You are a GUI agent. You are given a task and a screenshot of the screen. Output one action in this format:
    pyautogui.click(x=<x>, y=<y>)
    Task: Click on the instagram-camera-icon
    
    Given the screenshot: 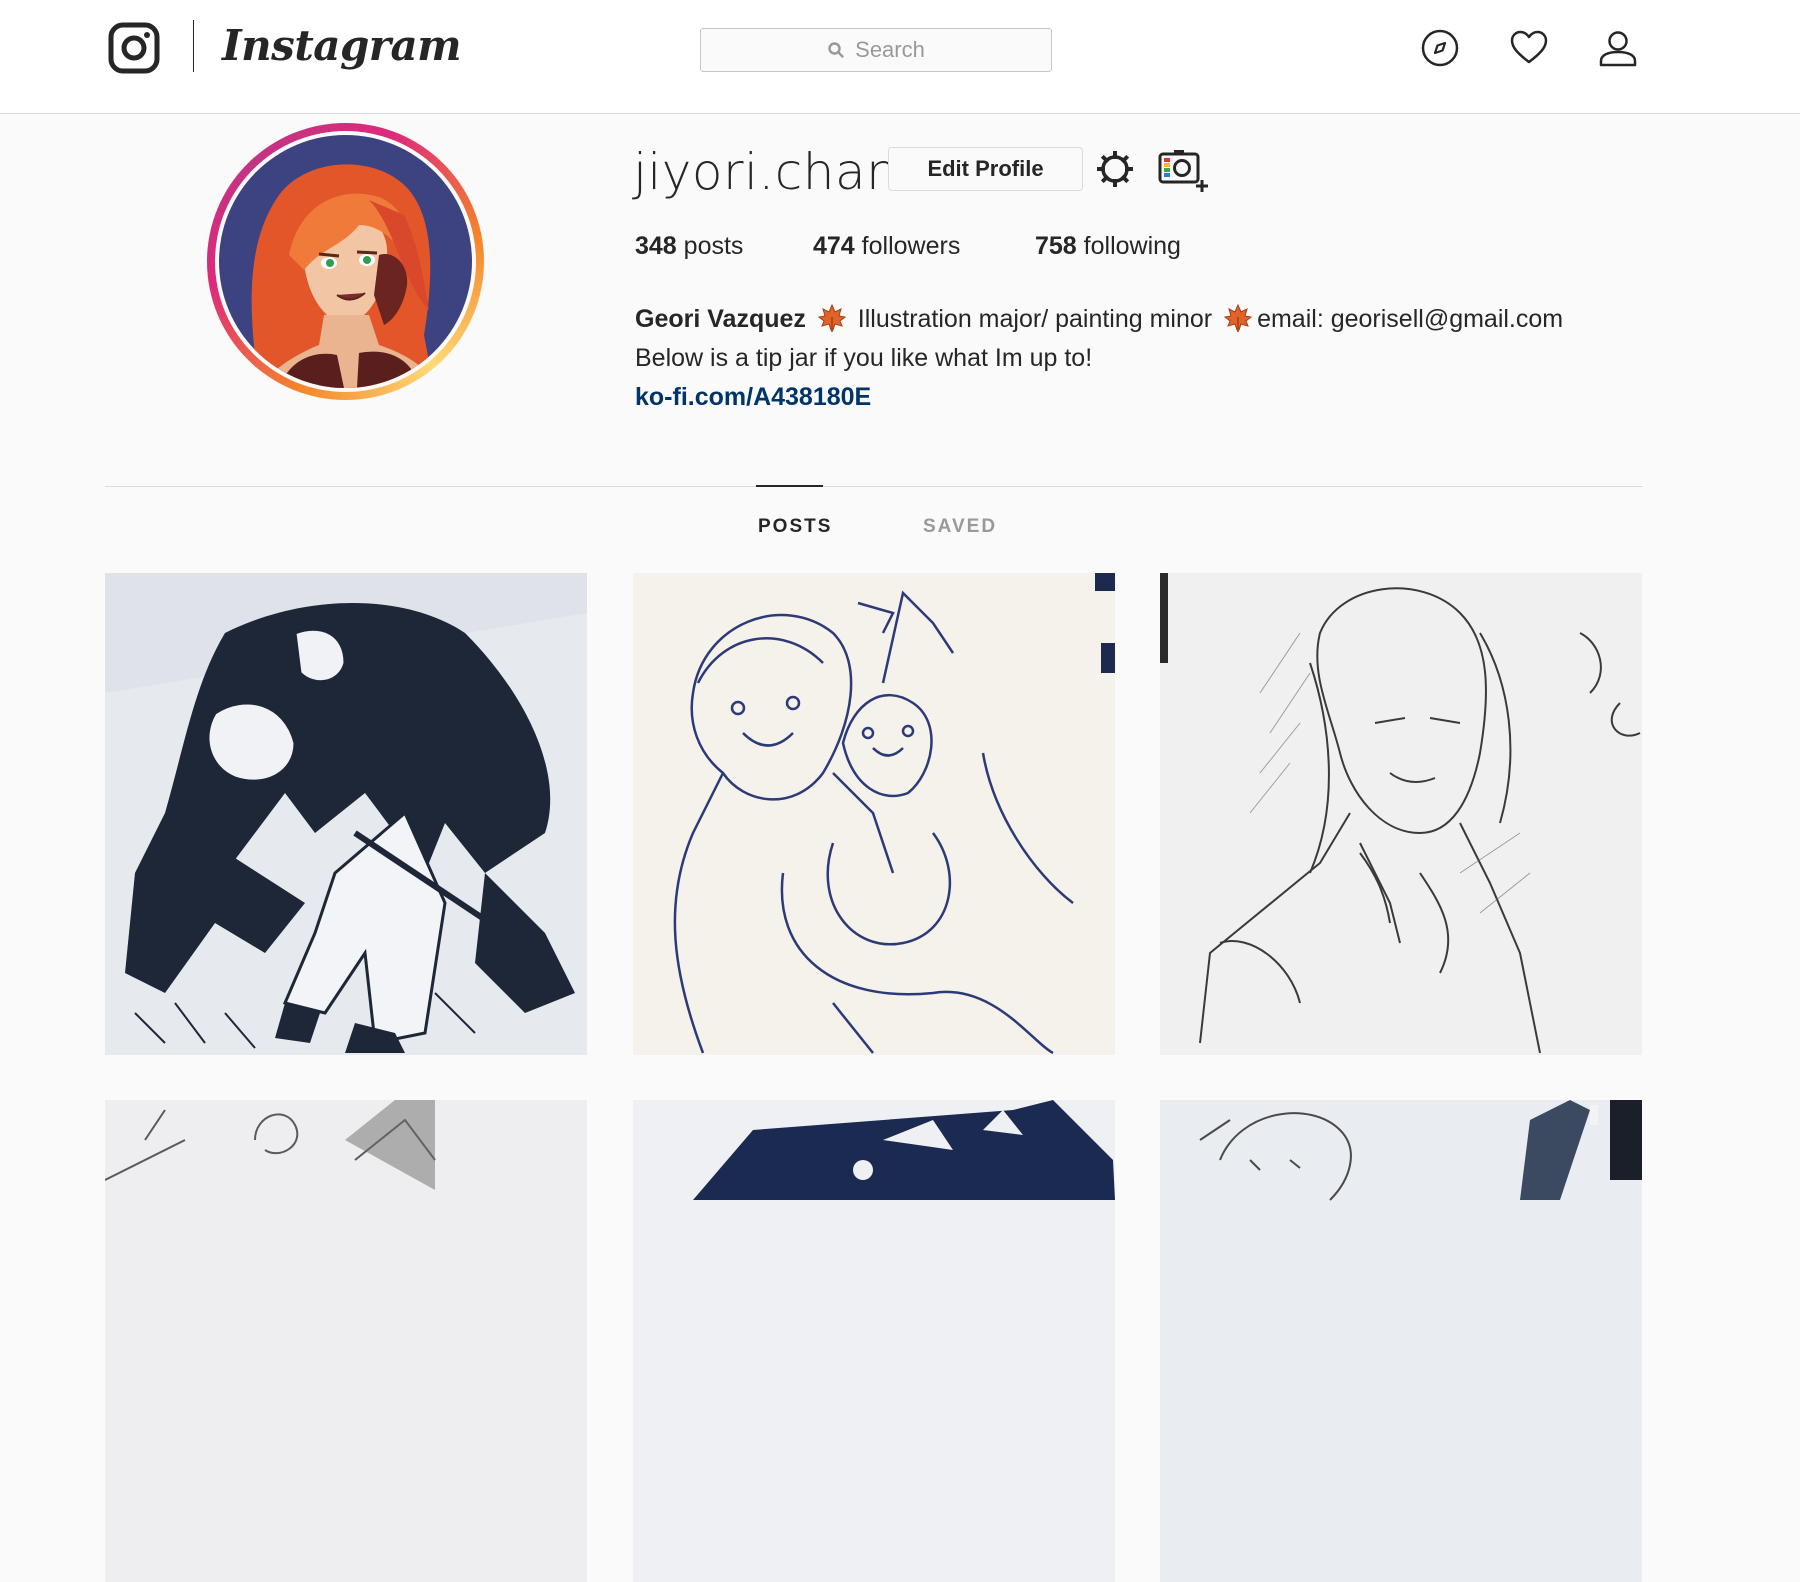 What is the action you would take?
    pyautogui.click(x=134, y=48)
    